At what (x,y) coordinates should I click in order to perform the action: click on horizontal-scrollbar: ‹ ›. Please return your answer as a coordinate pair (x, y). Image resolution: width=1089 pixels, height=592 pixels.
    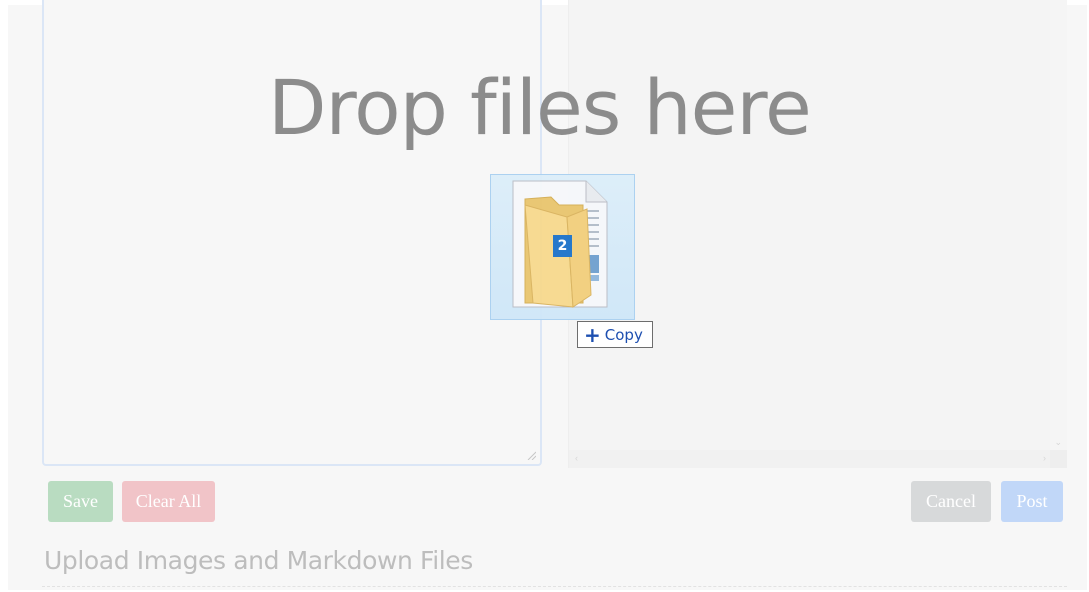
    Looking at the image, I should click on (809, 459).